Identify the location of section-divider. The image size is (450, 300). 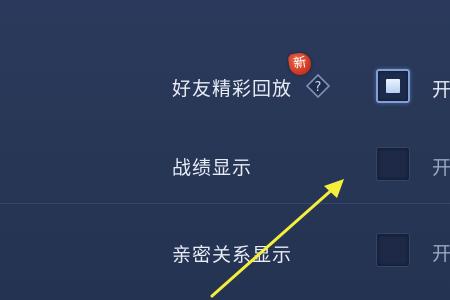
(225, 203).